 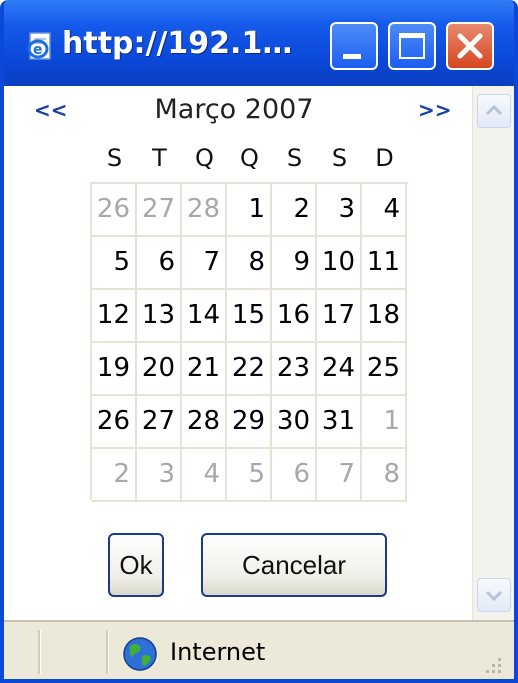 What do you see at coordinates (339, 369) in the screenshot?
I see `day-cell: 24` at bounding box center [339, 369].